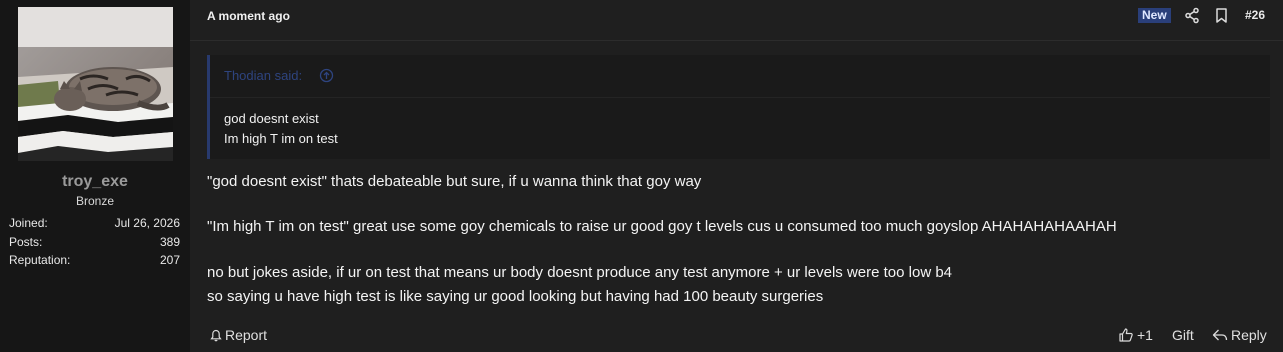 The height and width of the screenshot is (352, 1283). I want to click on username: troy_exe, so click(95, 182).